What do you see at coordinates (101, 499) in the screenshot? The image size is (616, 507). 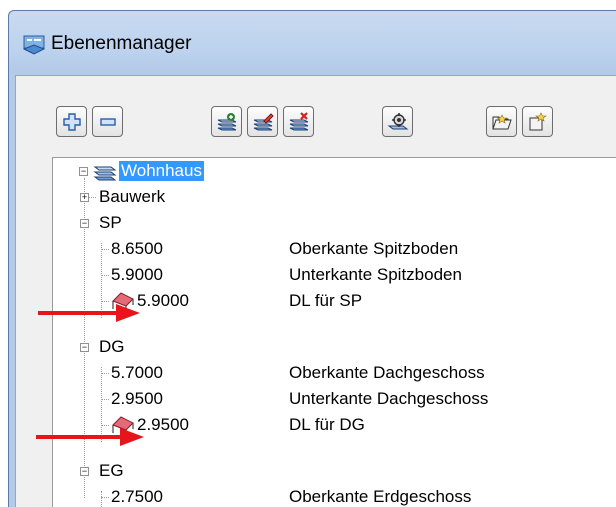 I see `tree-line` at bounding box center [101, 499].